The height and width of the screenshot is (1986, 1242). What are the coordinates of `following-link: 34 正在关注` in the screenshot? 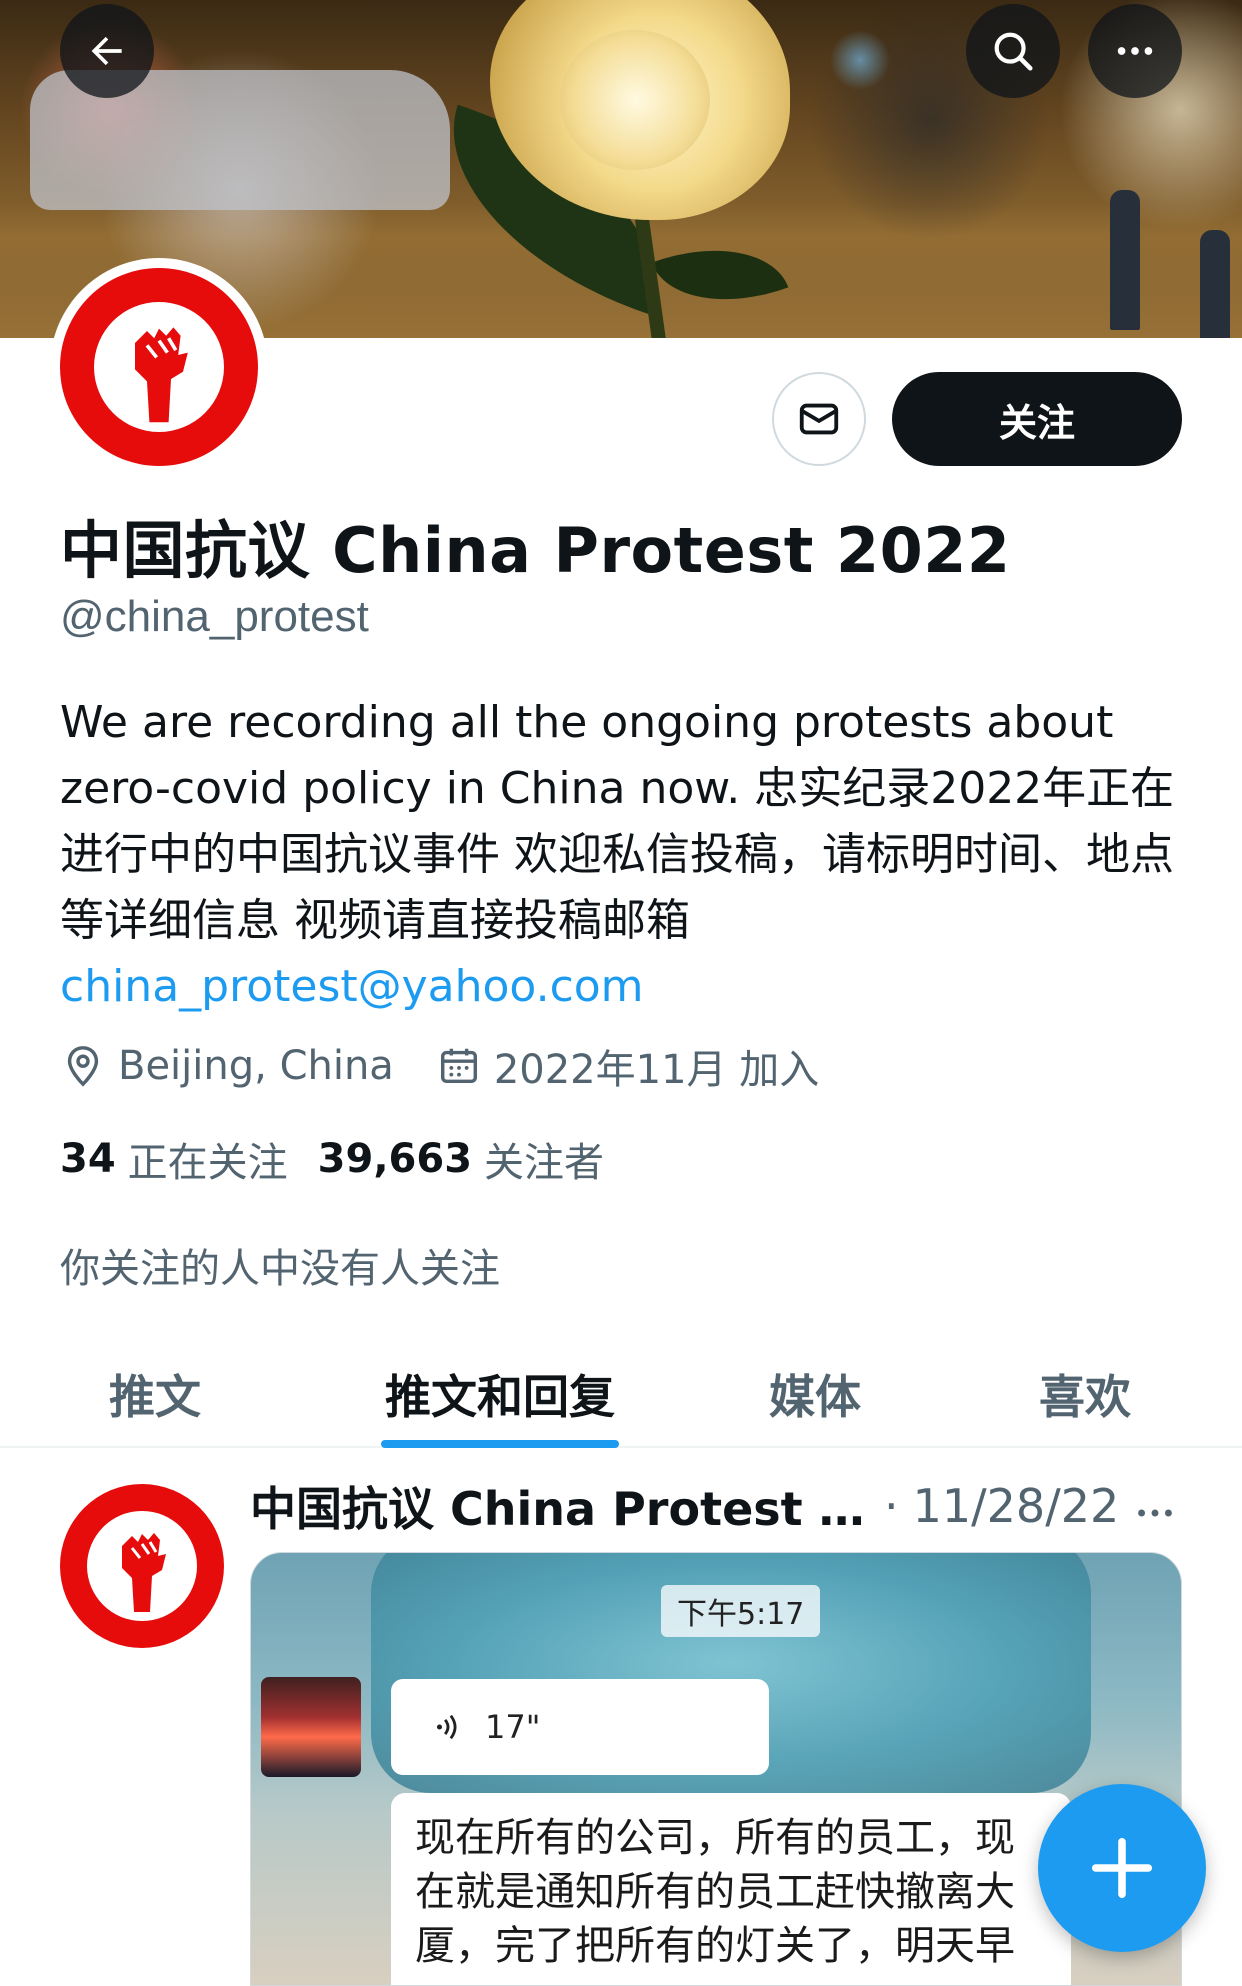 It's located at (174, 1159).